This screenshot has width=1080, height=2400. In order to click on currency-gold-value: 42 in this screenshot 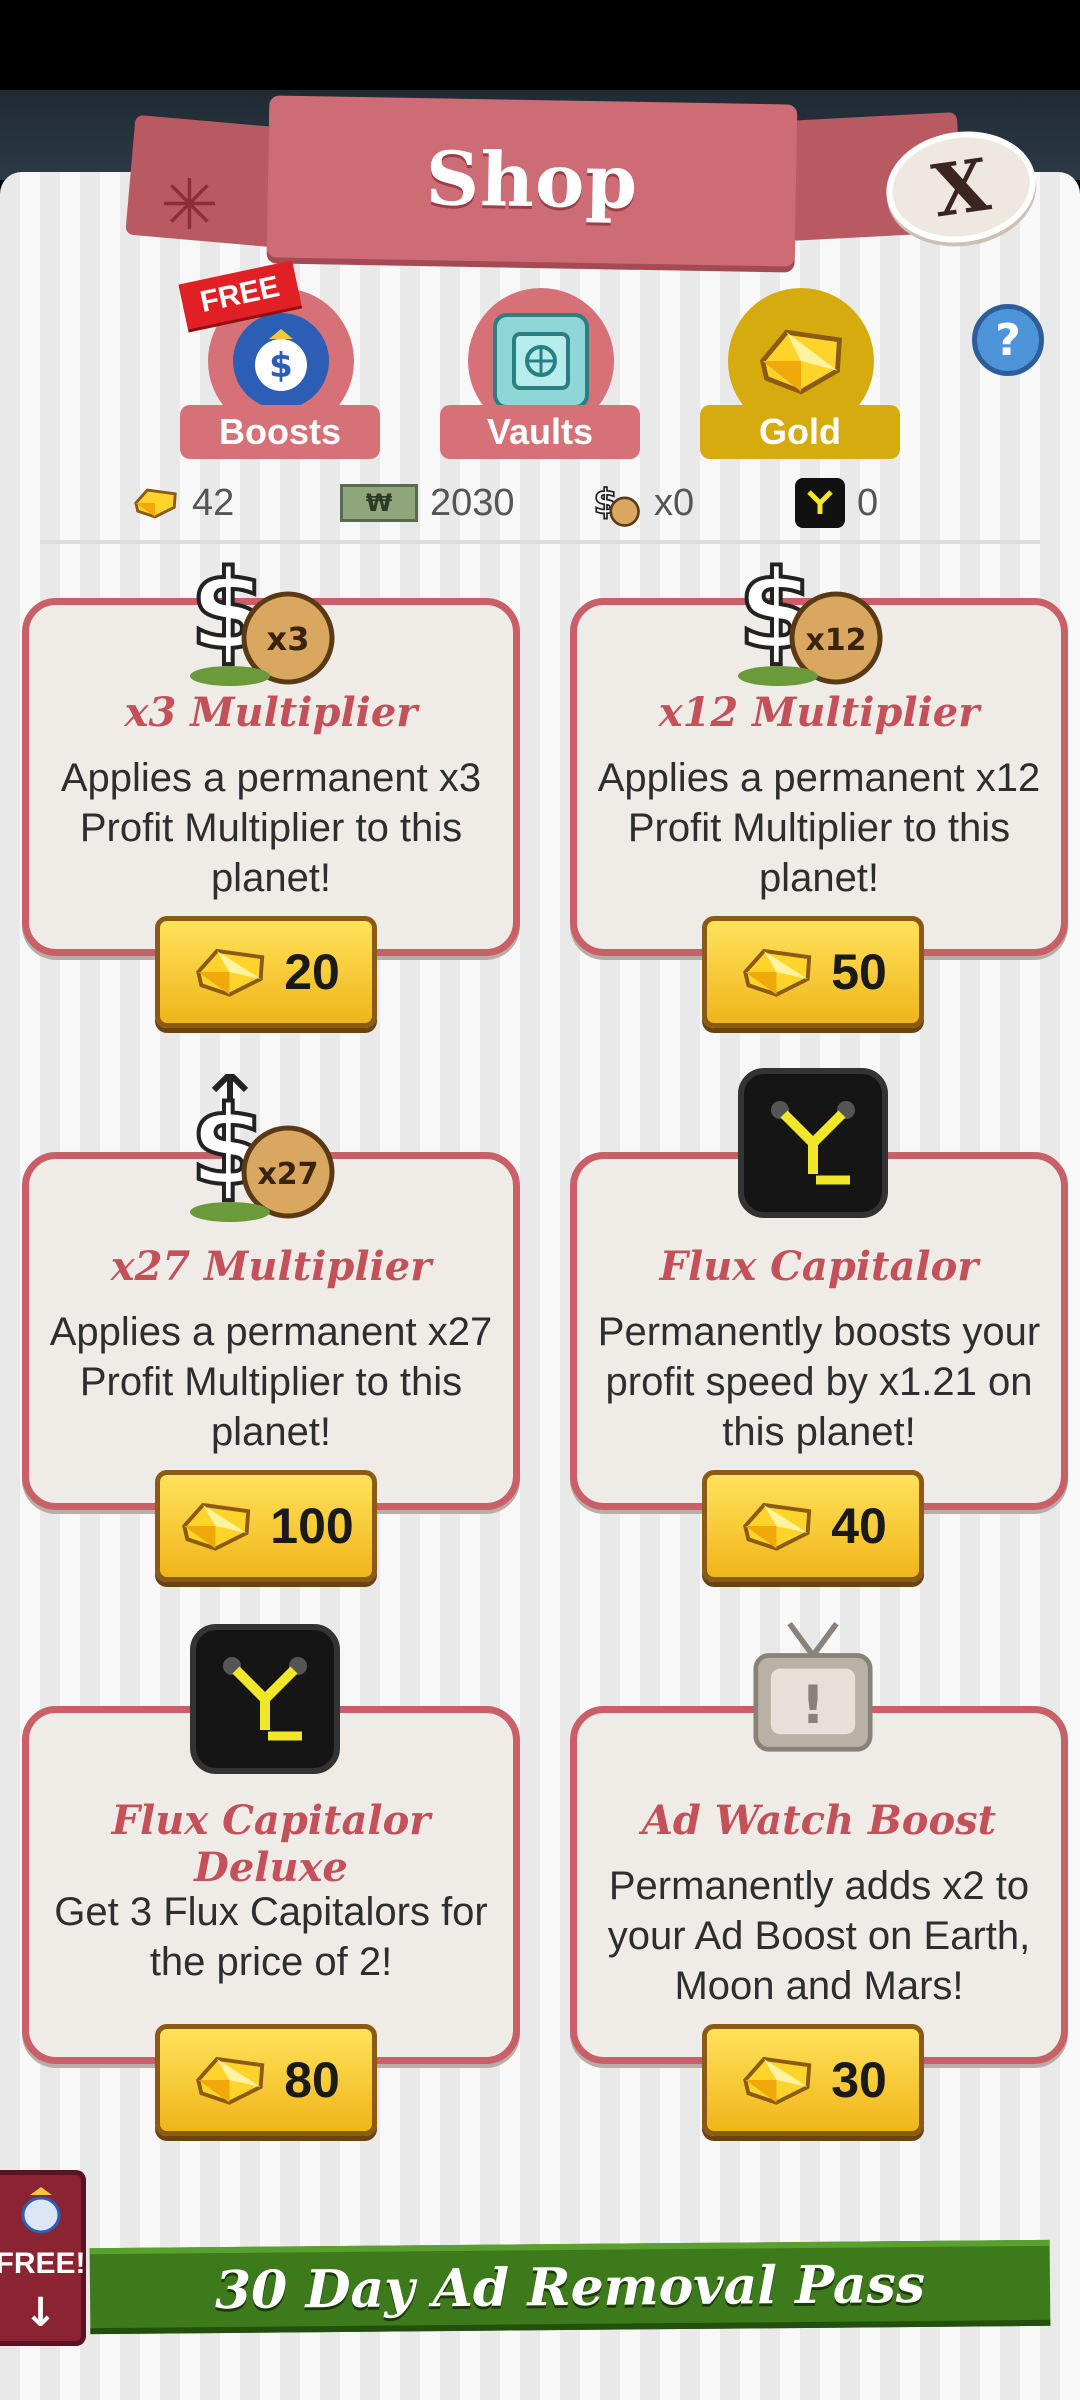, I will do `click(213, 502)`.